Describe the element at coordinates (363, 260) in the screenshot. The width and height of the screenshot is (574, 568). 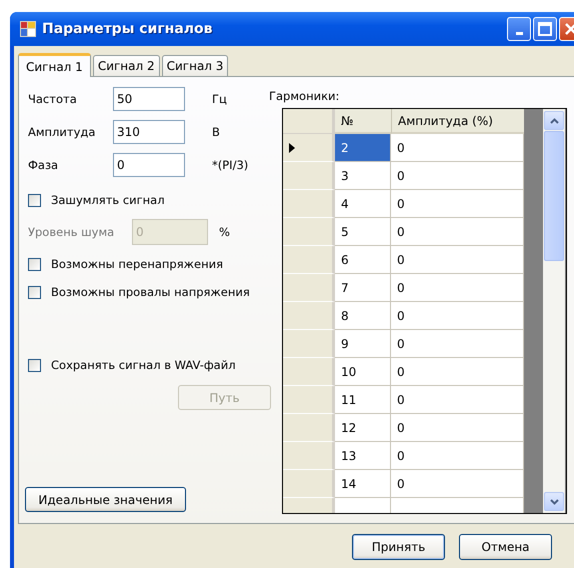
I see `table-cell: 6` at that location.